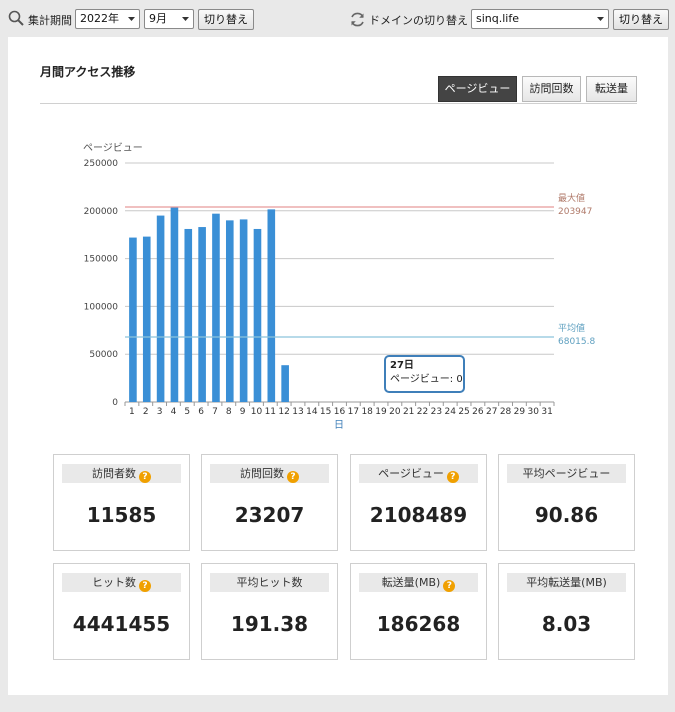 The image size is (675, 712). What do you see at coordinates (297, 412) in the screenshot?
I see `x-tick-label: 13` at bounding box center [297, 412].